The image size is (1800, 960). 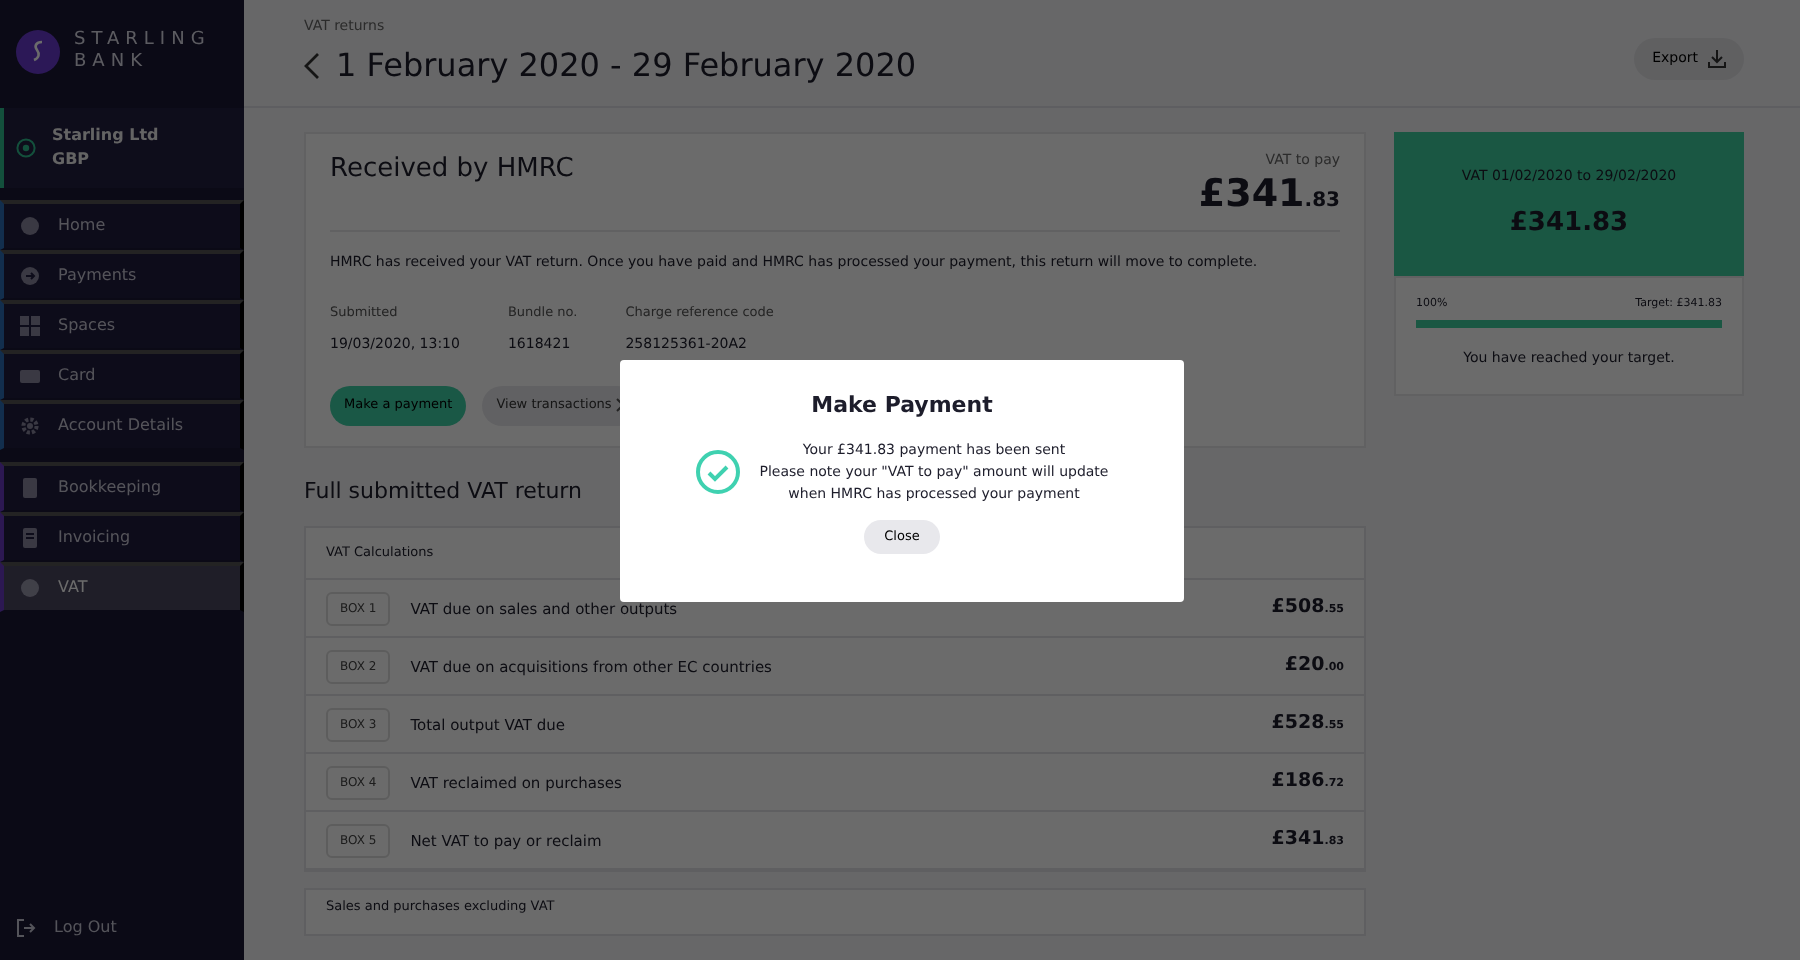 What do you see at coordinates (122, 425) in the screenshot?
I see `sidebar-item: Account Details` at bounding box center [122, 425].